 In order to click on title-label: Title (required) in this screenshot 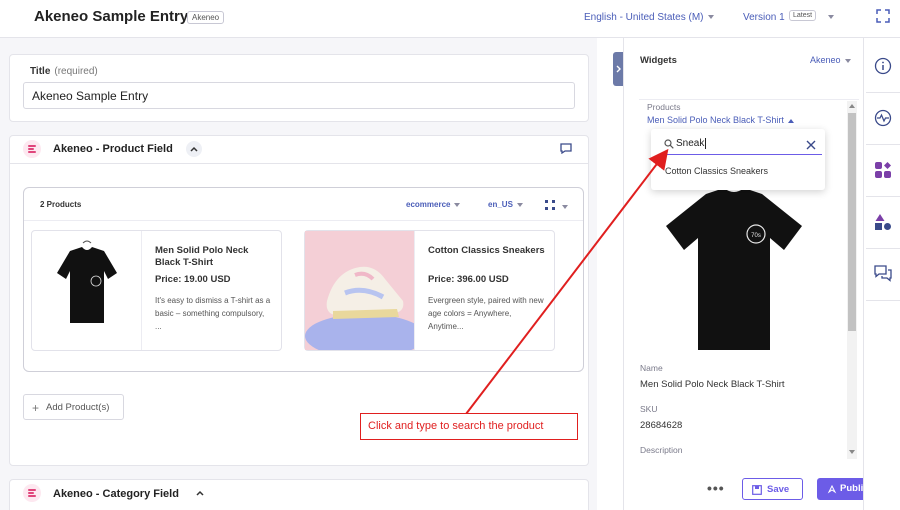, I will do `click(64, 71)`.